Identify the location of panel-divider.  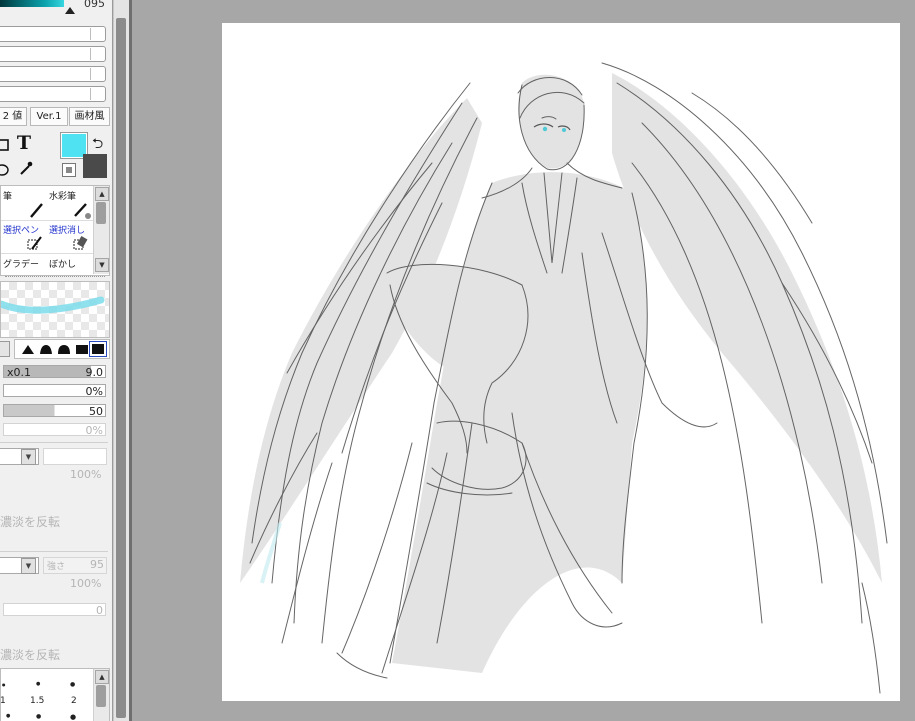
(55, 276).